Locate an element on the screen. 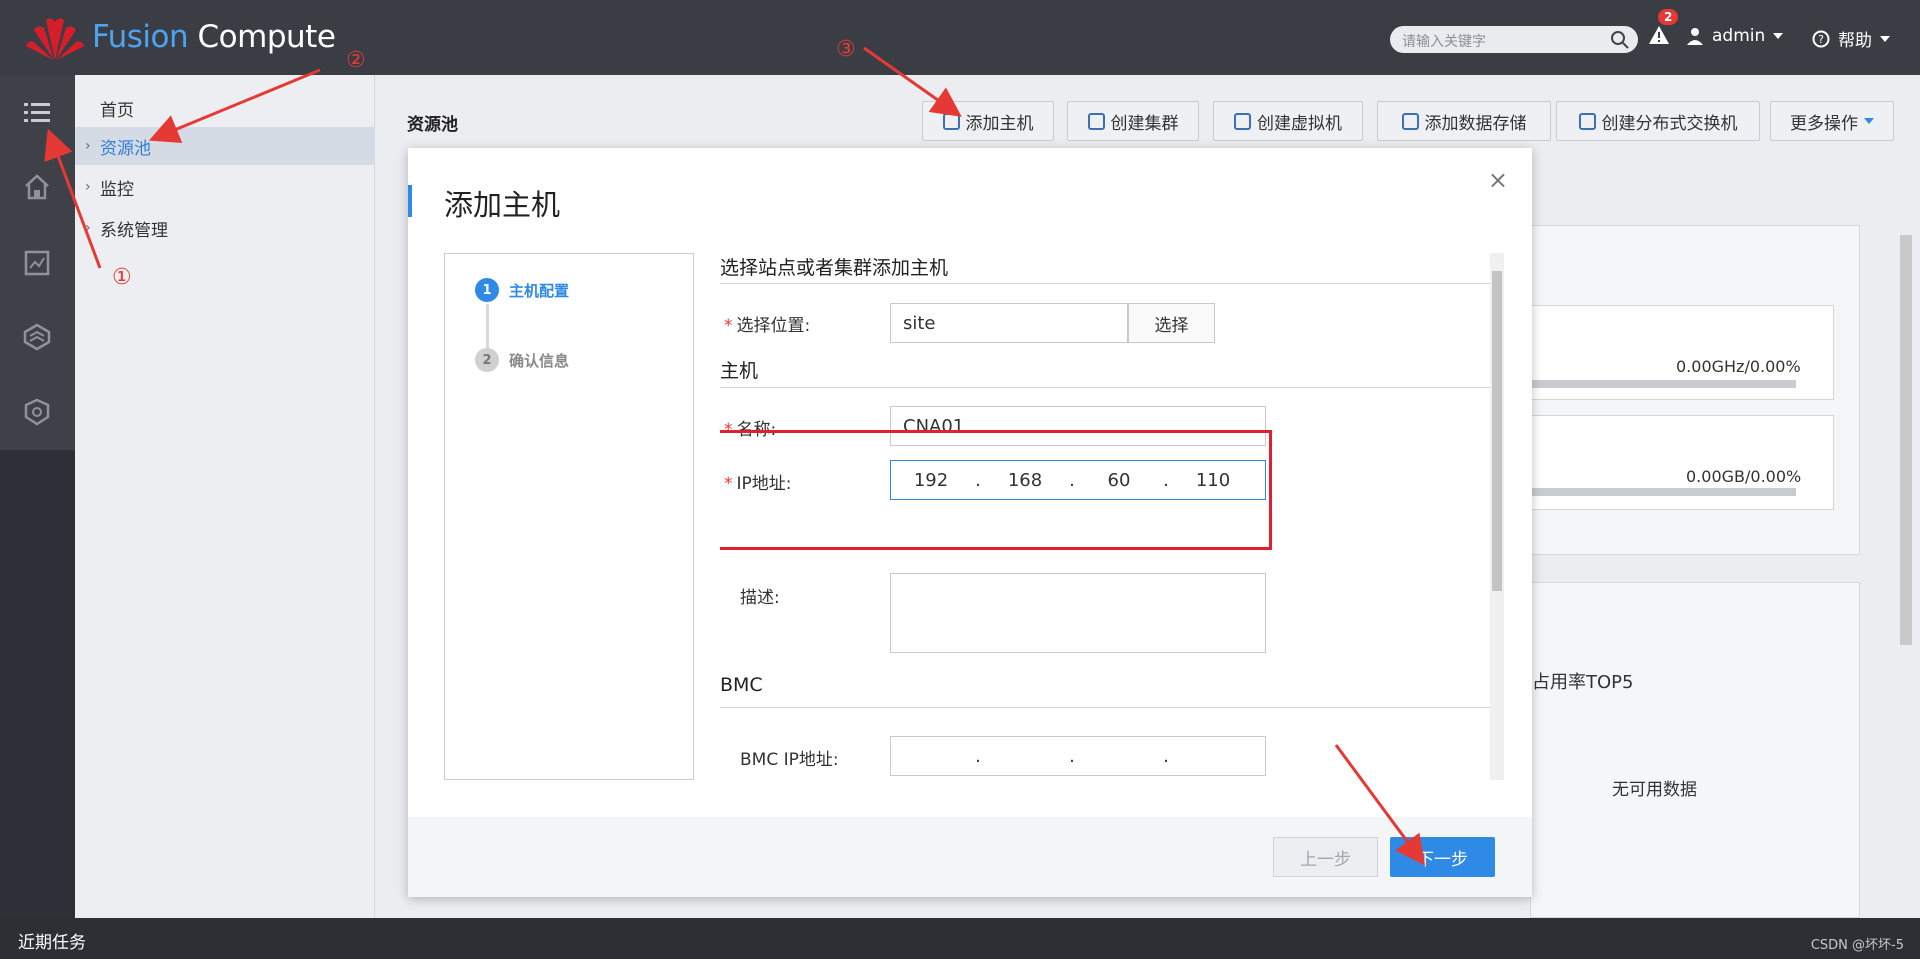 This screenshot has height=959, width=1920. annotation-1: ① is located at coordinates (122, 277).